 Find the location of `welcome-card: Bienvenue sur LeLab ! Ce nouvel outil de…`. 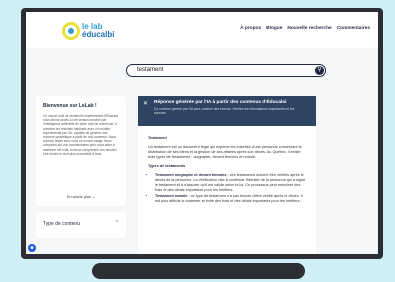

welcome-card: Bienvenue sur LeLab ! Ce nouvel outil de… is located at coordinates (81, 151).